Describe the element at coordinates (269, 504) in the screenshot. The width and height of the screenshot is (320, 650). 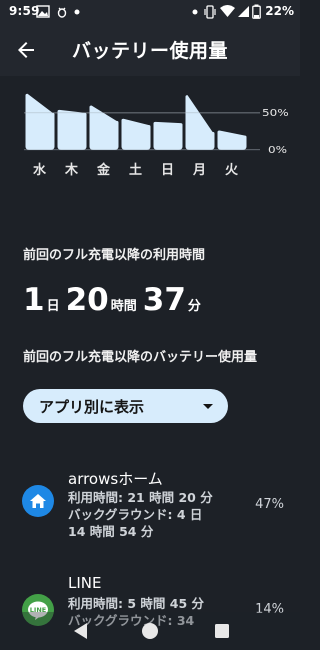
I see `app-percent: 47%` at that location.